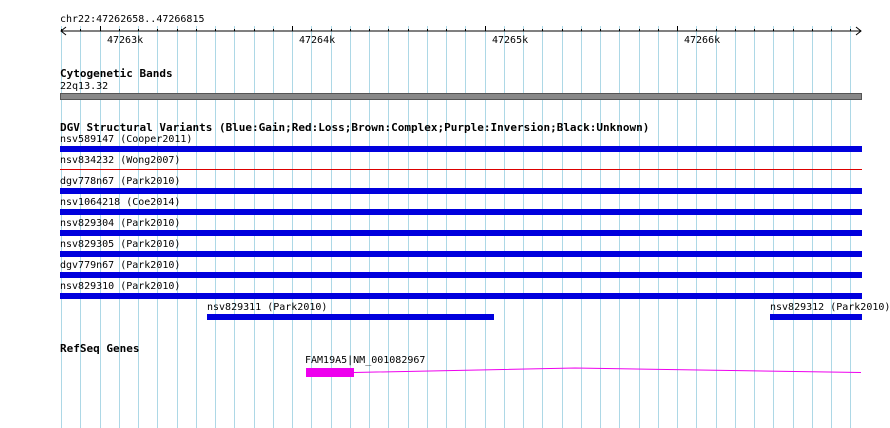 This screenshot has width=890, height=428. Describe the element at coordinates (461, 169) in the screenshot. I see `variant-loss-bar` at that location.